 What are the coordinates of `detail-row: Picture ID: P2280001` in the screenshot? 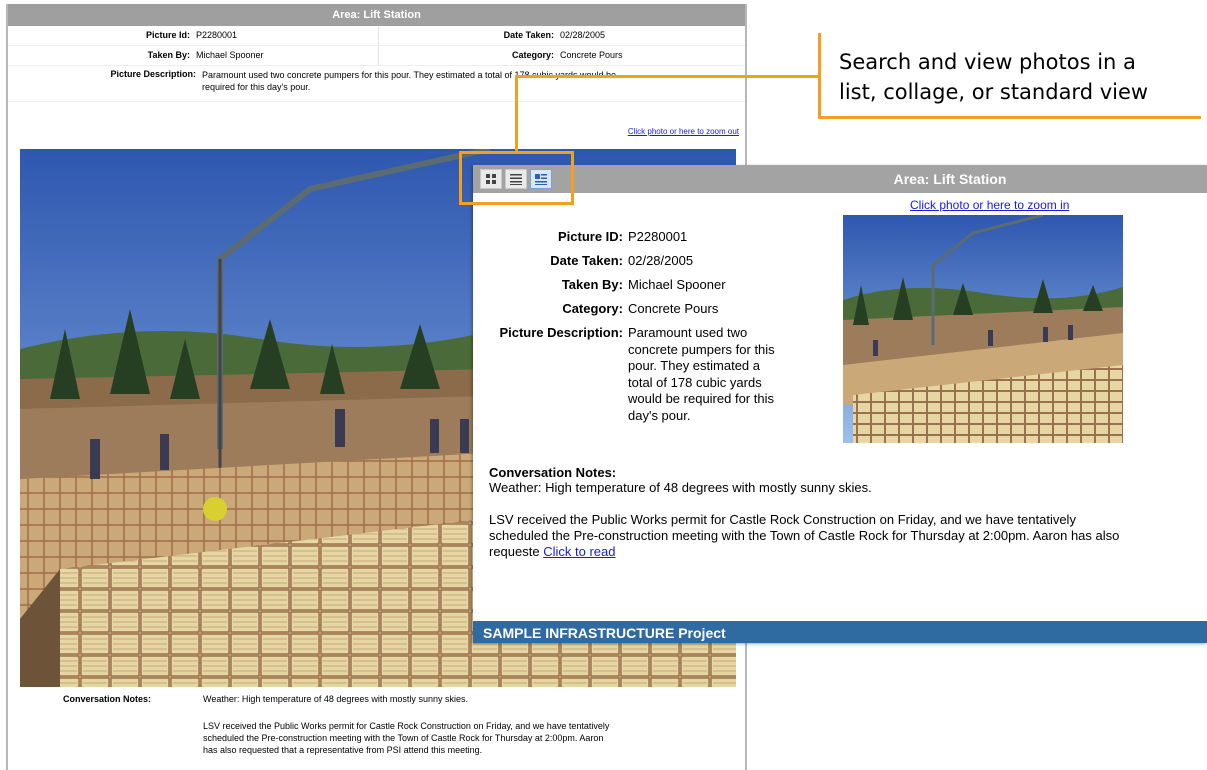 It's located at (653, 241).